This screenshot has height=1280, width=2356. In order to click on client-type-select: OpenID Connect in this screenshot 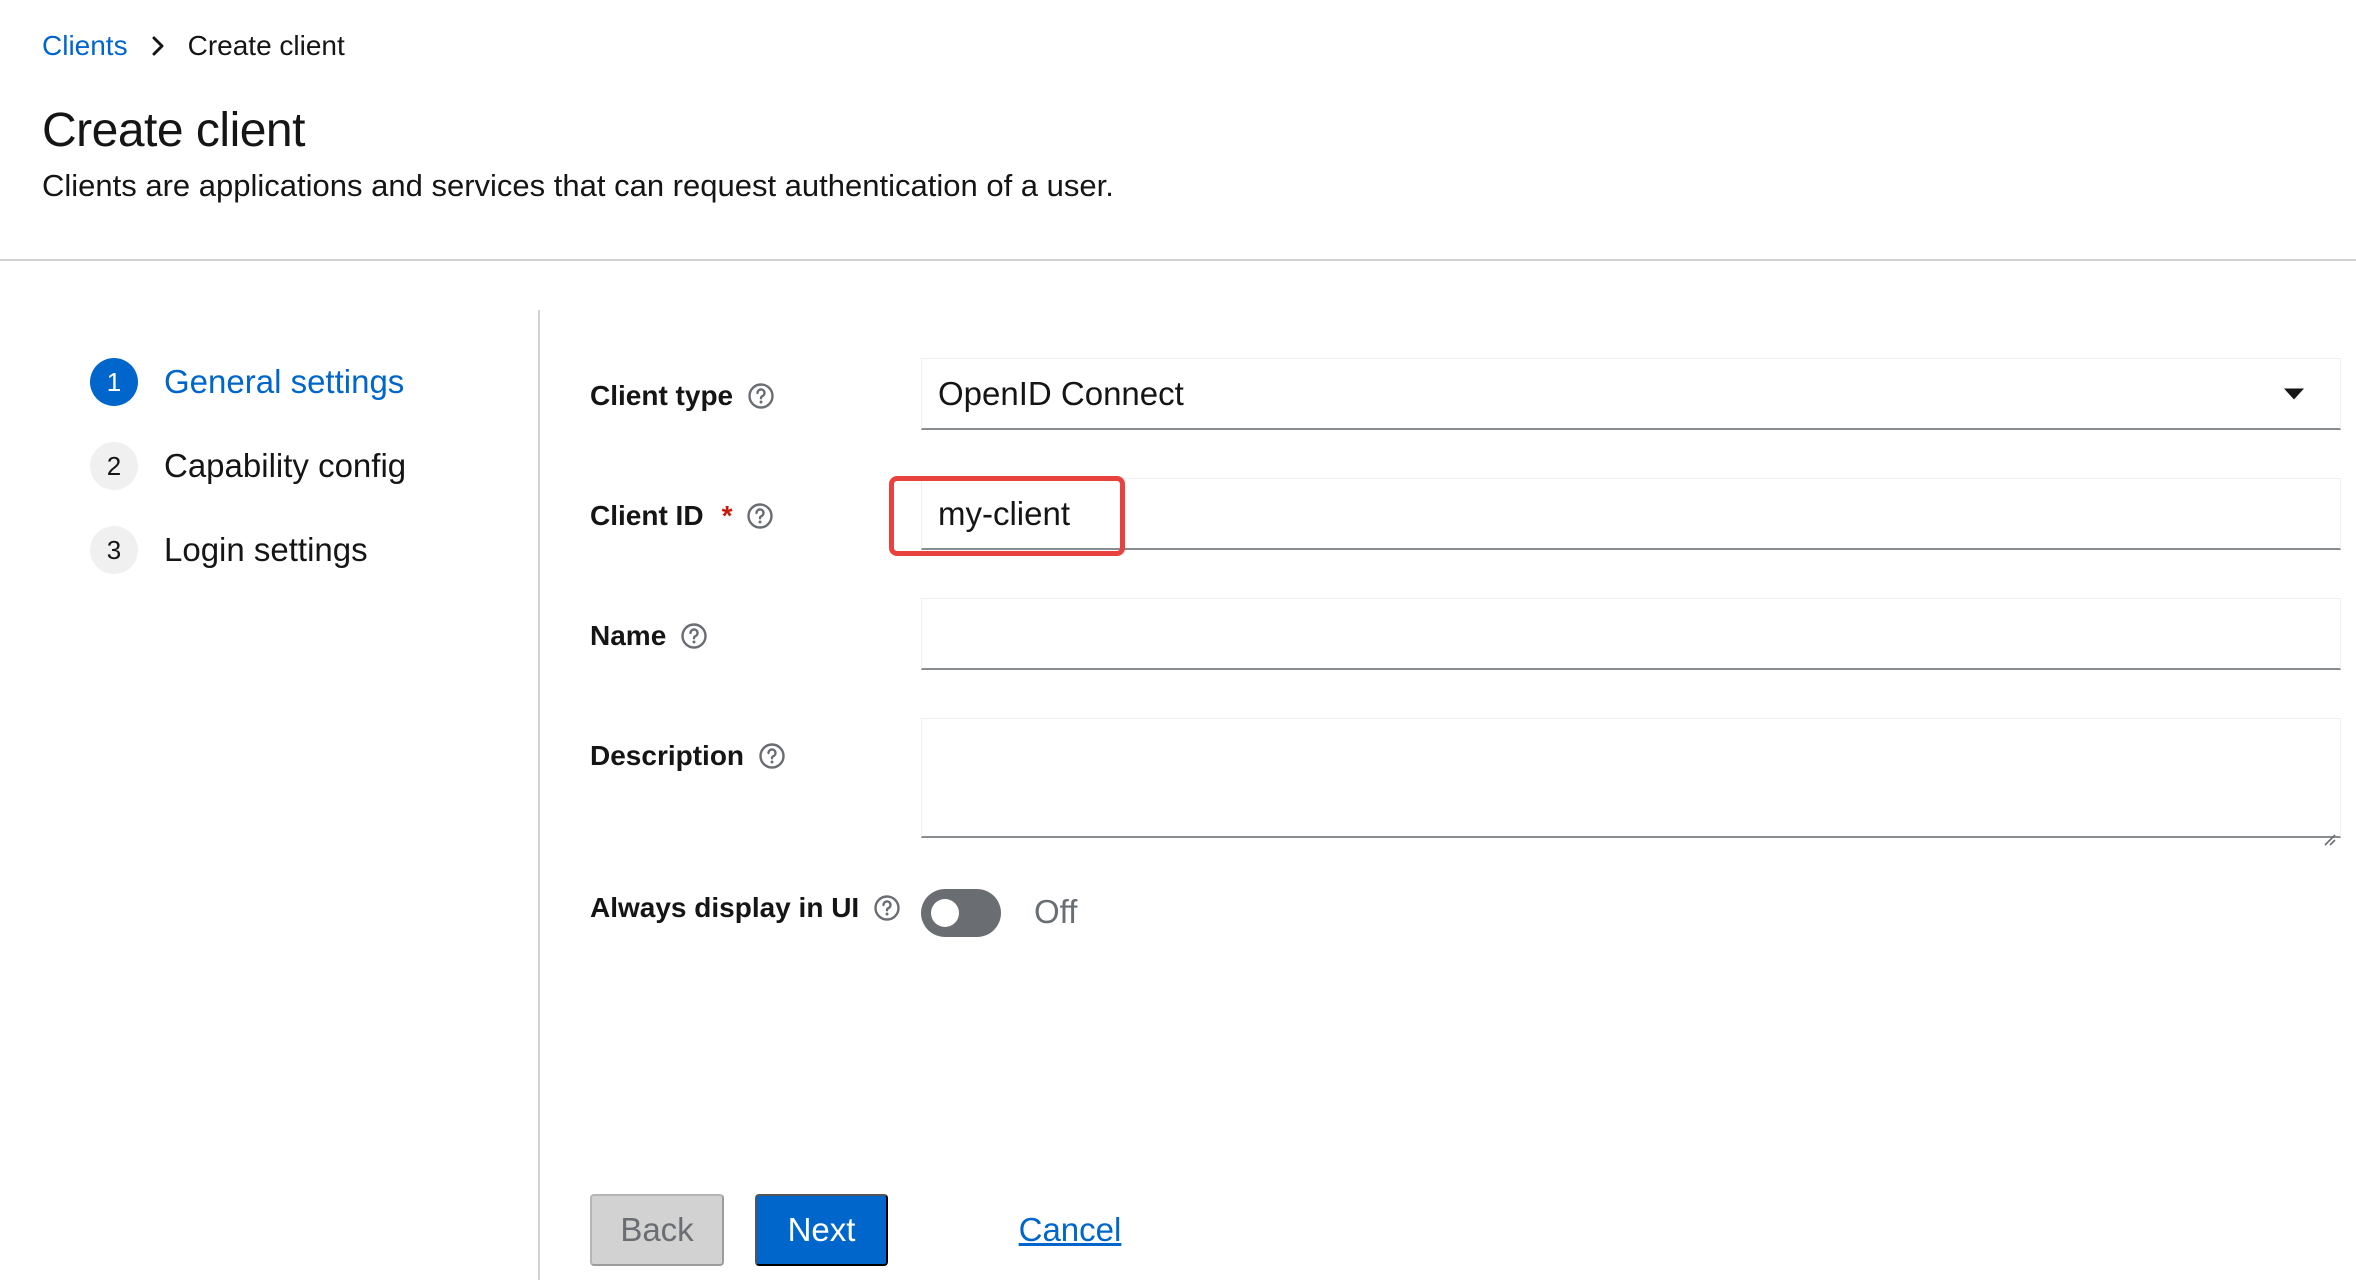, I will do `click(1631, 394)`.